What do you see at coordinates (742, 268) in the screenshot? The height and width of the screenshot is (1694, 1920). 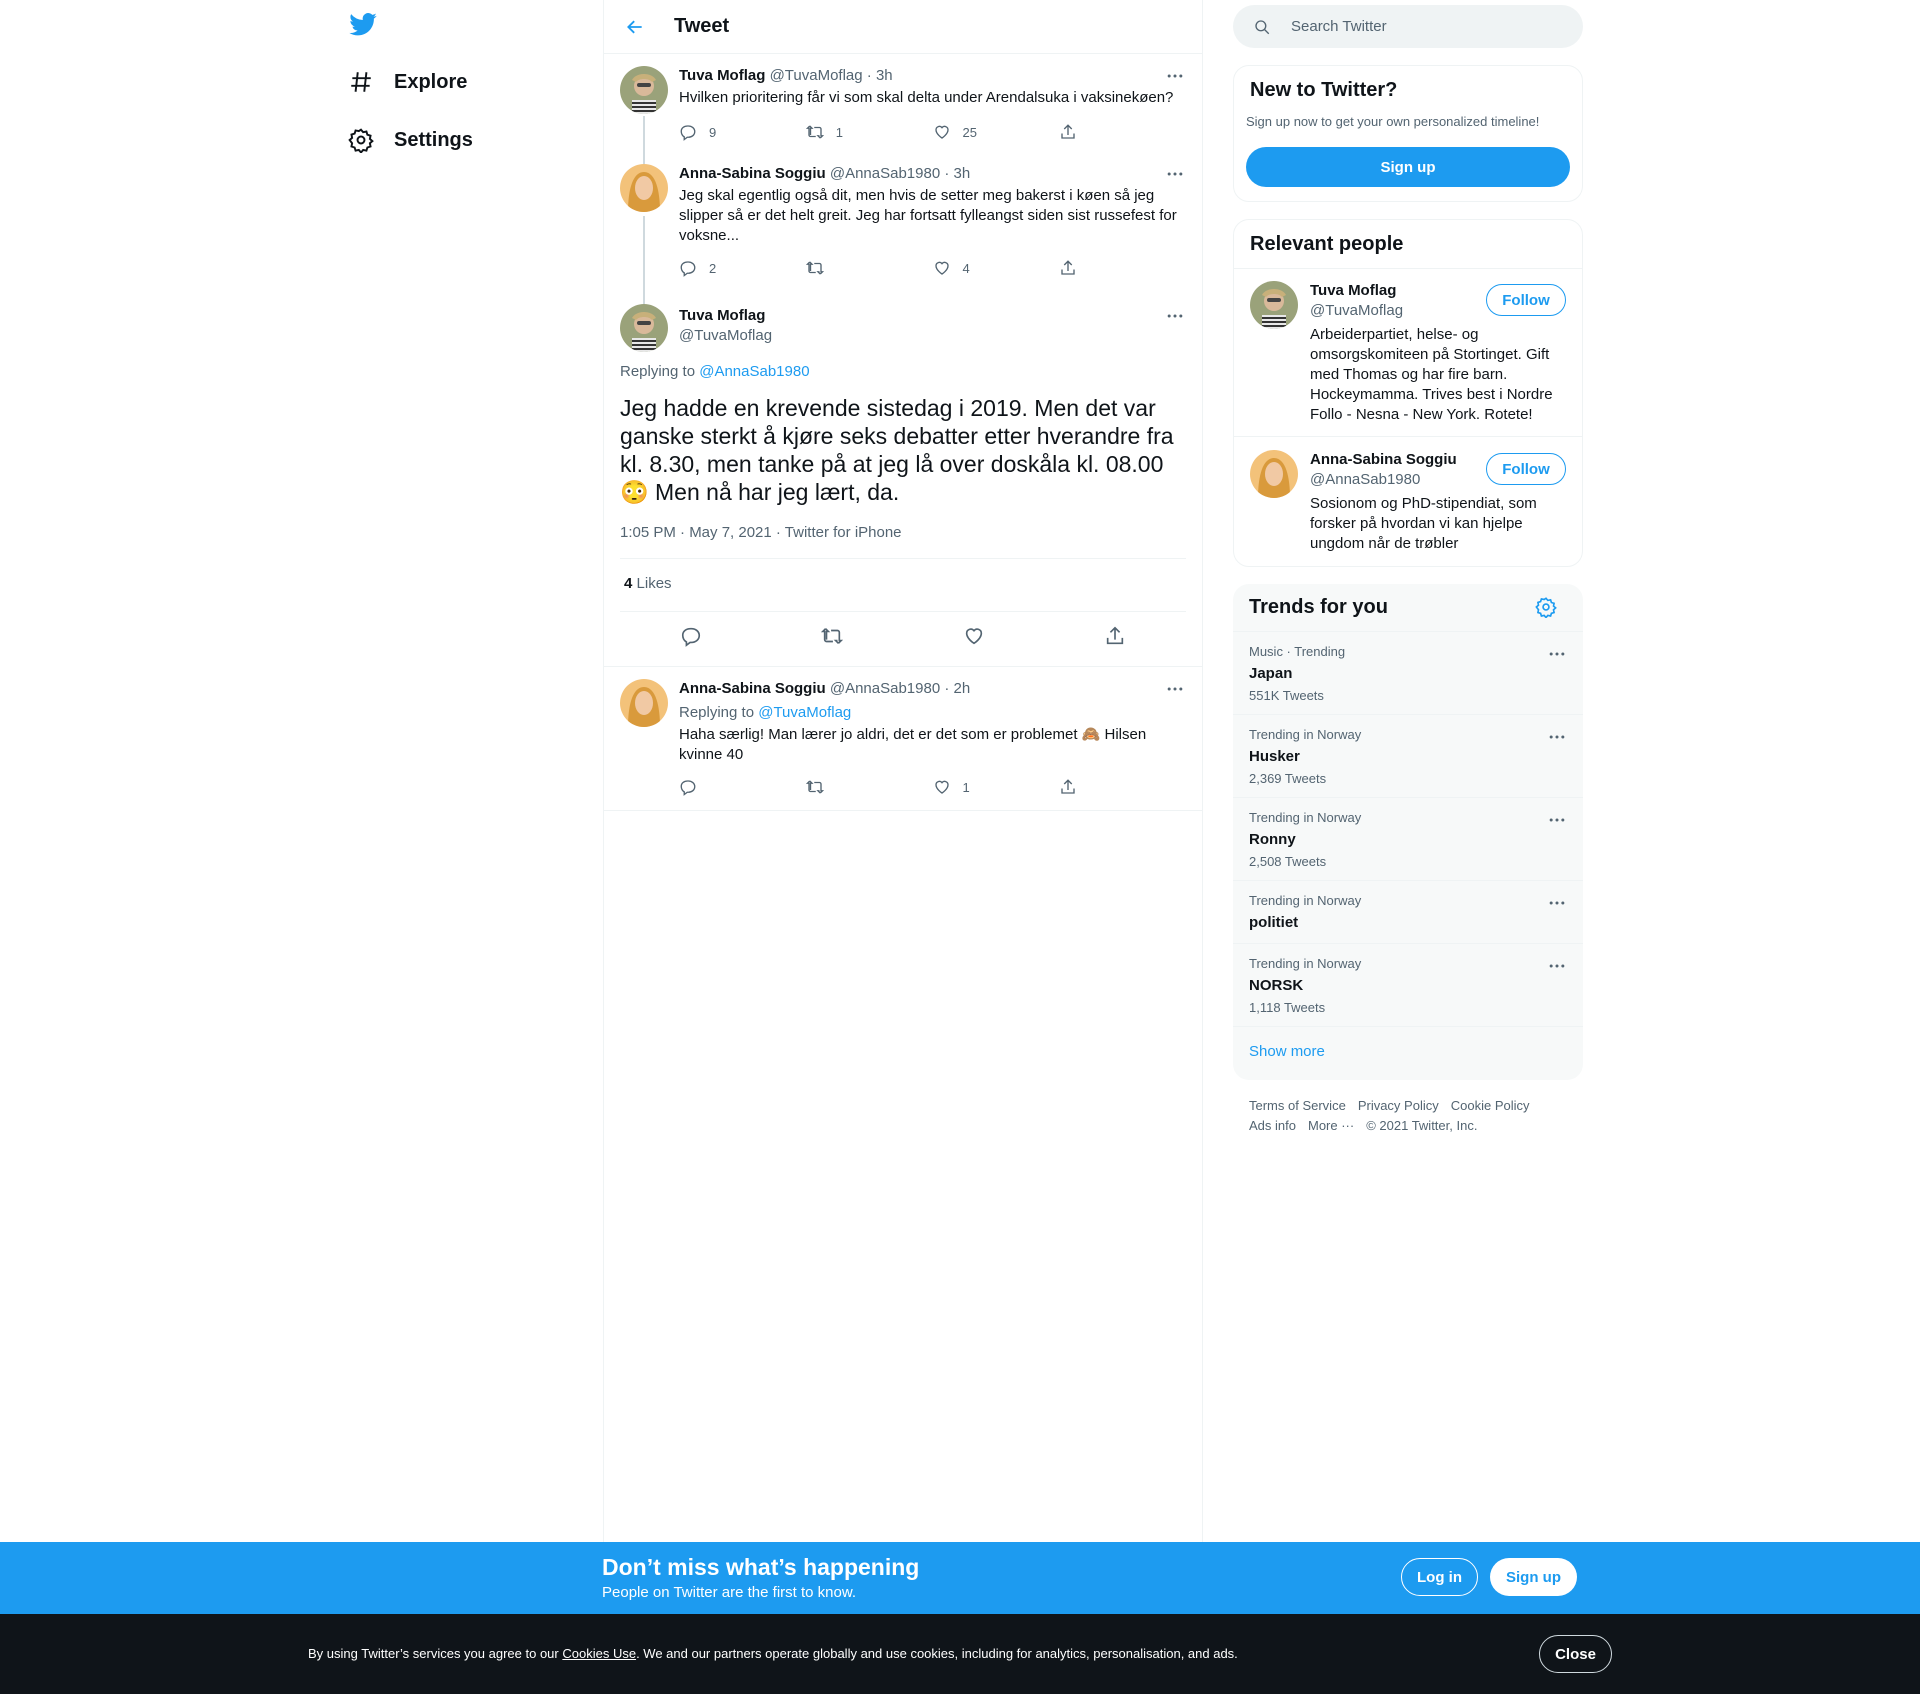 I see `reply-button: 2` at bounding box center [742, 268].